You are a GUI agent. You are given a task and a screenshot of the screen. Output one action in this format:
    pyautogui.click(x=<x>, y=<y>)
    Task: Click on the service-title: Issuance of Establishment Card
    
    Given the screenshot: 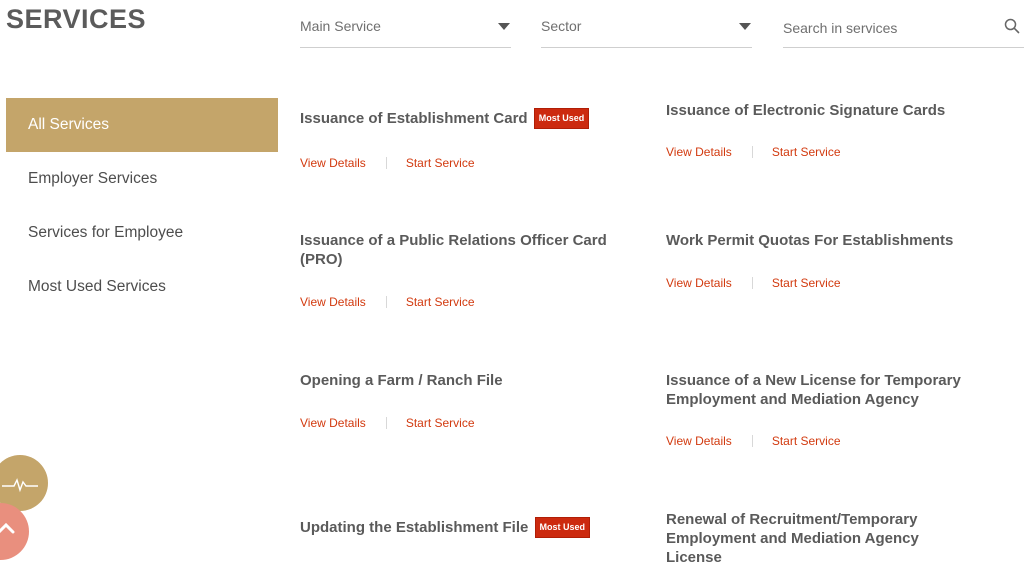 What is the action you would take?
    pyautogui.click(x=414, y=118)
    